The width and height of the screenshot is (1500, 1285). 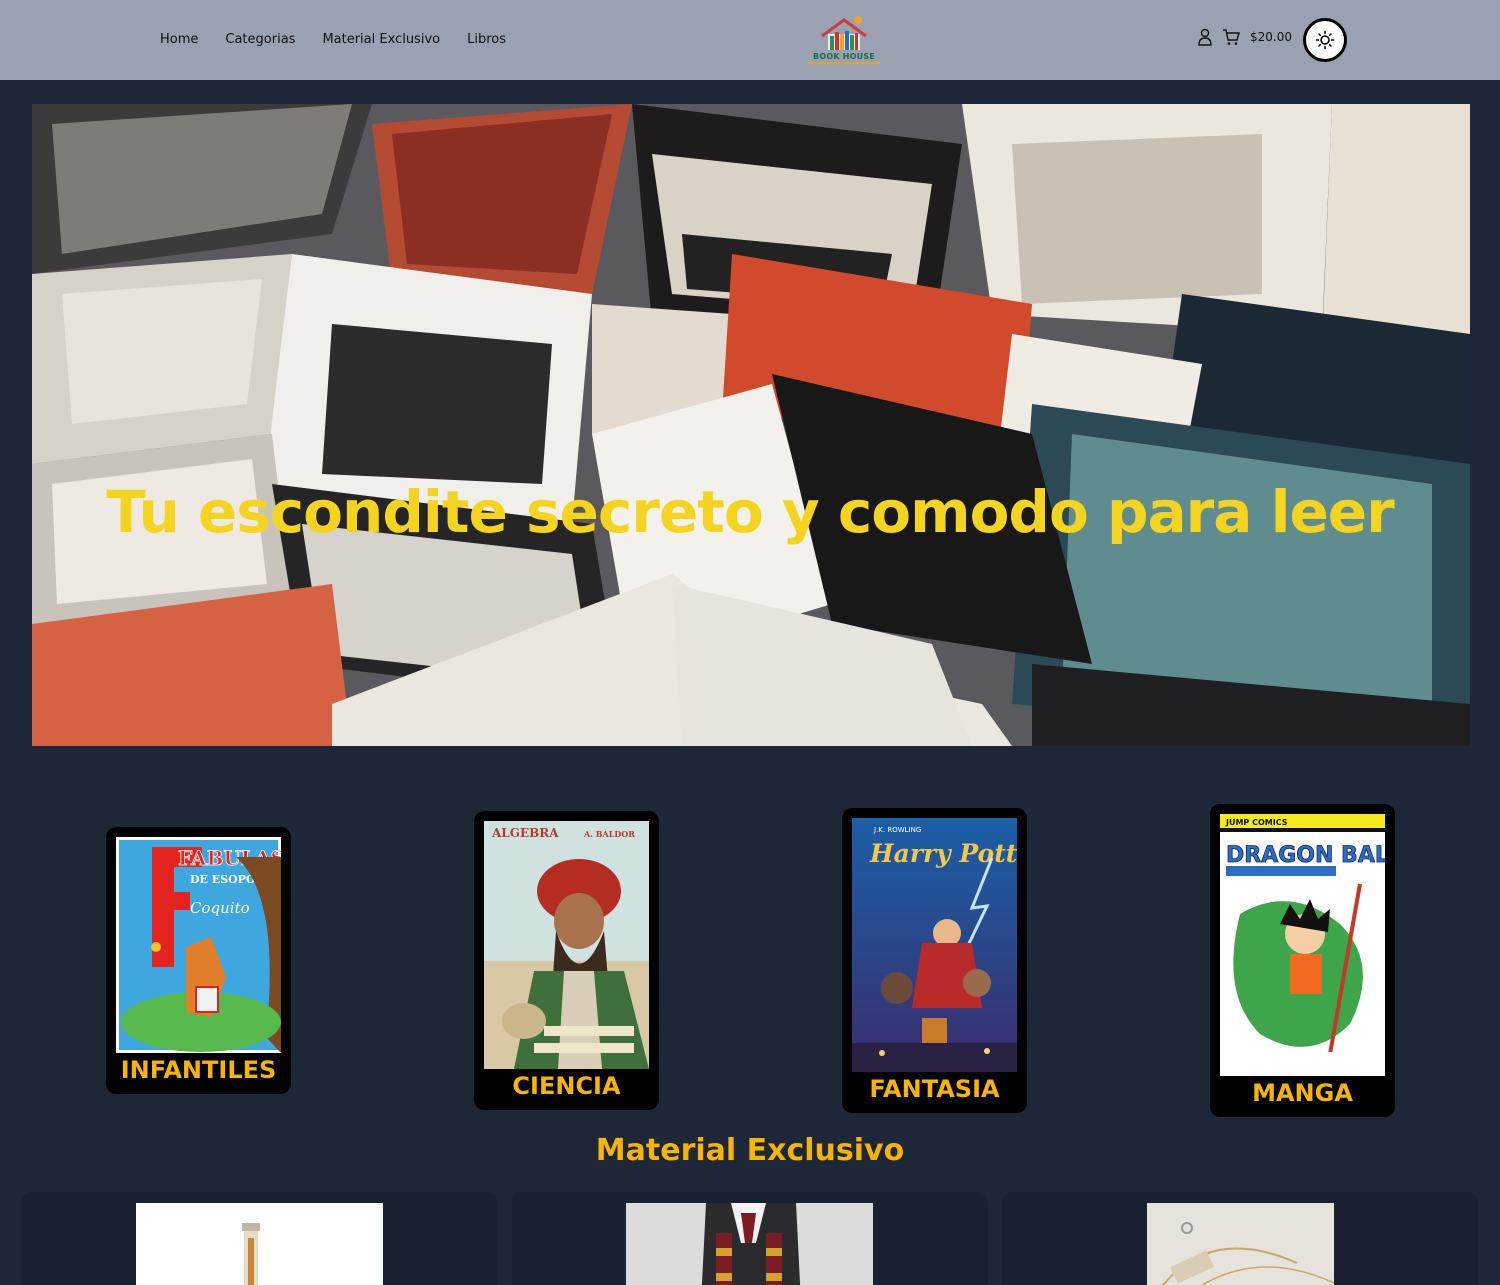 I want to click on logo-text: BOOK HOUSE, so click(x=844, y=56).